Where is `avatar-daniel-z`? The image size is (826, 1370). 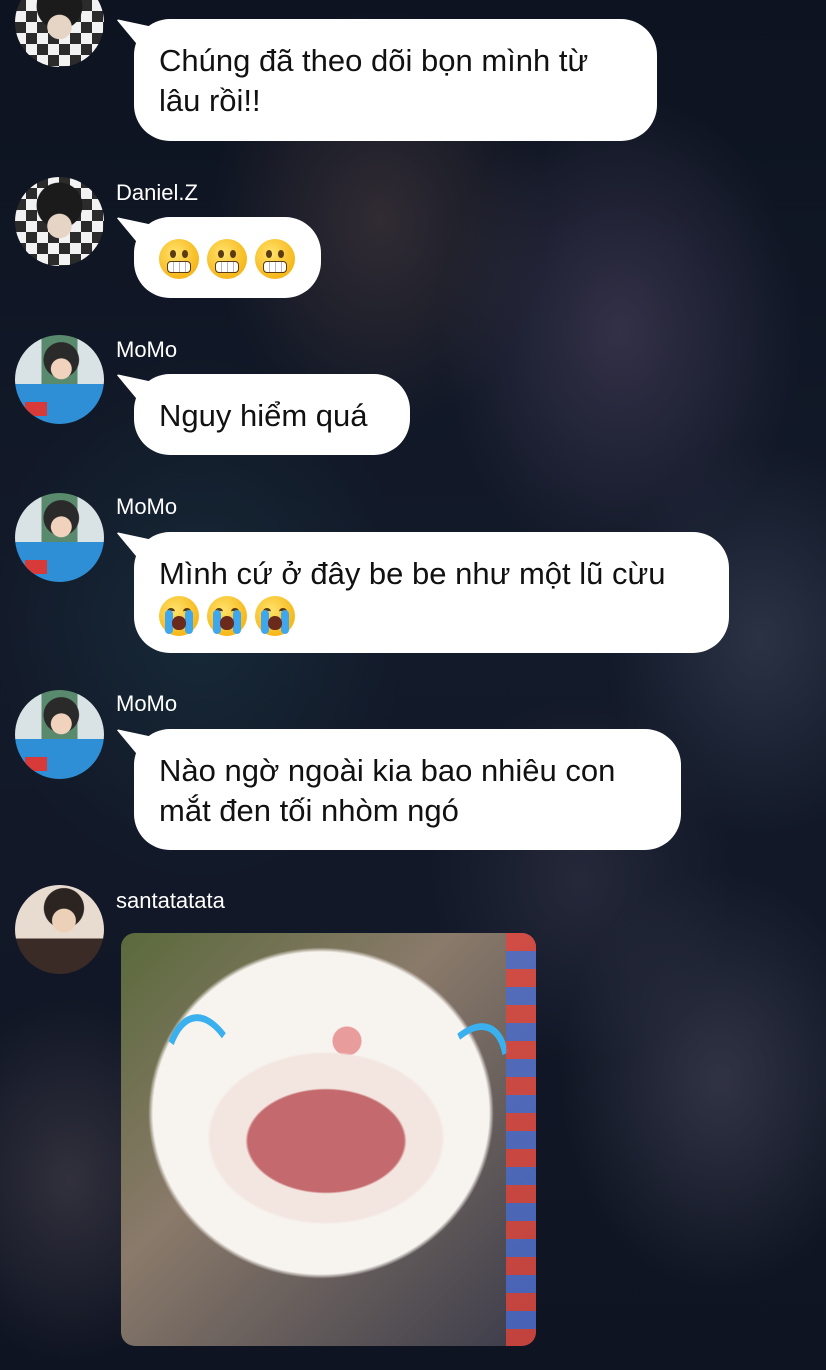
avatar-daniel-z is located at coordinates (59, 221).